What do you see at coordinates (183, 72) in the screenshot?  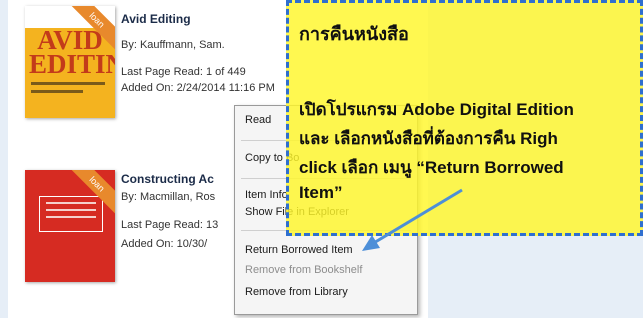 I see `book-last-page: Last Page Read: 1 of 449` at bounding box center [183, 72].